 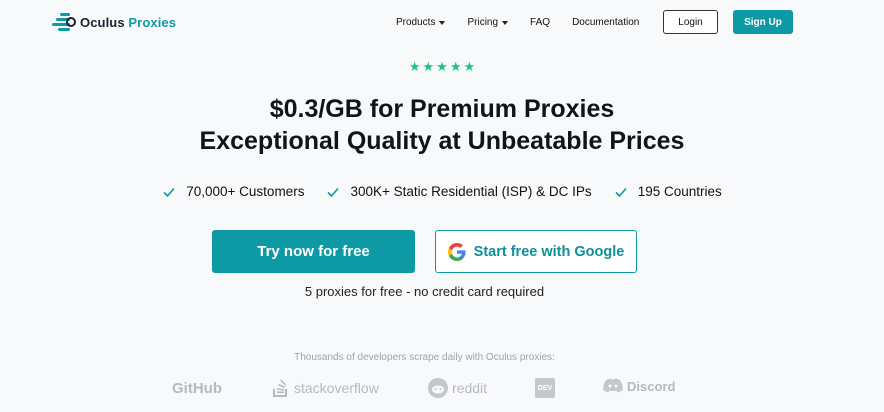 I want to click on feature-item: 300K+ Static Residential (ISP) & DC IPs, so click(x=459, y=191).